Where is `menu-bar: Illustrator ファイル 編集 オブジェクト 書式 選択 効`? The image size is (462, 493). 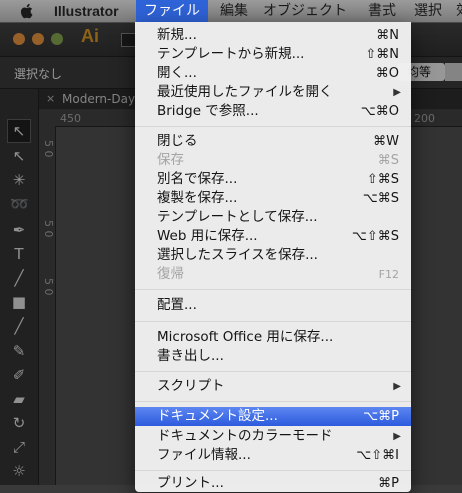
menu-bar: Illustrator ファイル 編集 オブジェクト 書式 選択 効 is located at coordinates (231, 11).